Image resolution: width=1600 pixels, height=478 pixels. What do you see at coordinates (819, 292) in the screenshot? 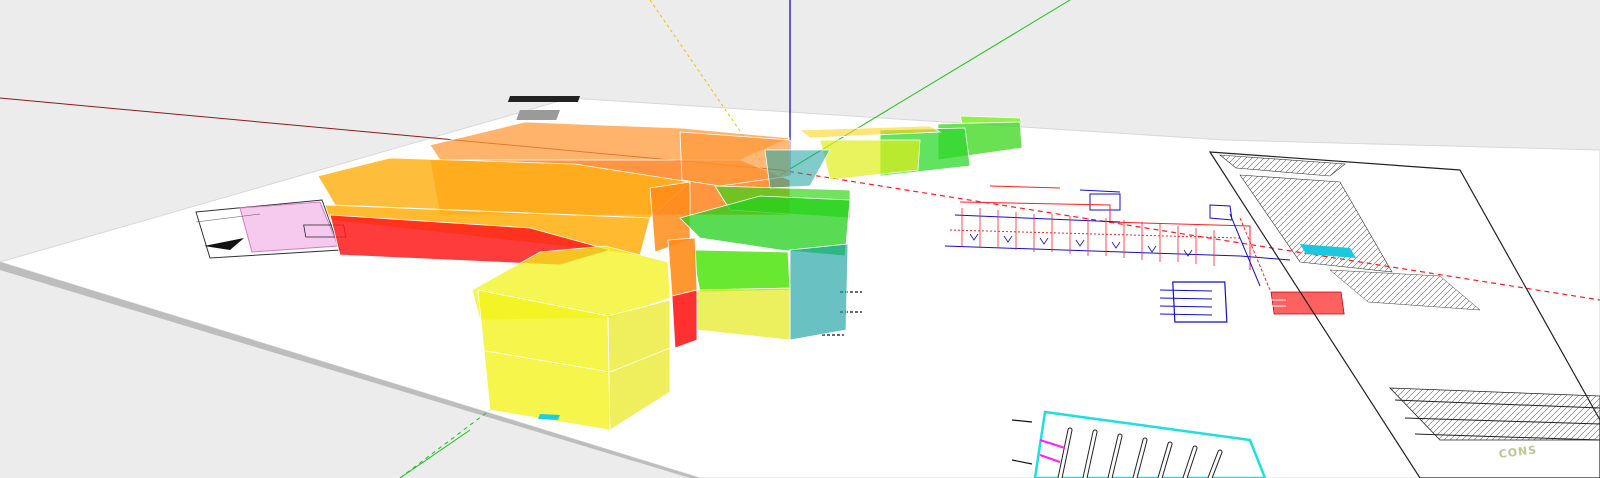
I see `block-teal-side` at bounding box center [819, 292].